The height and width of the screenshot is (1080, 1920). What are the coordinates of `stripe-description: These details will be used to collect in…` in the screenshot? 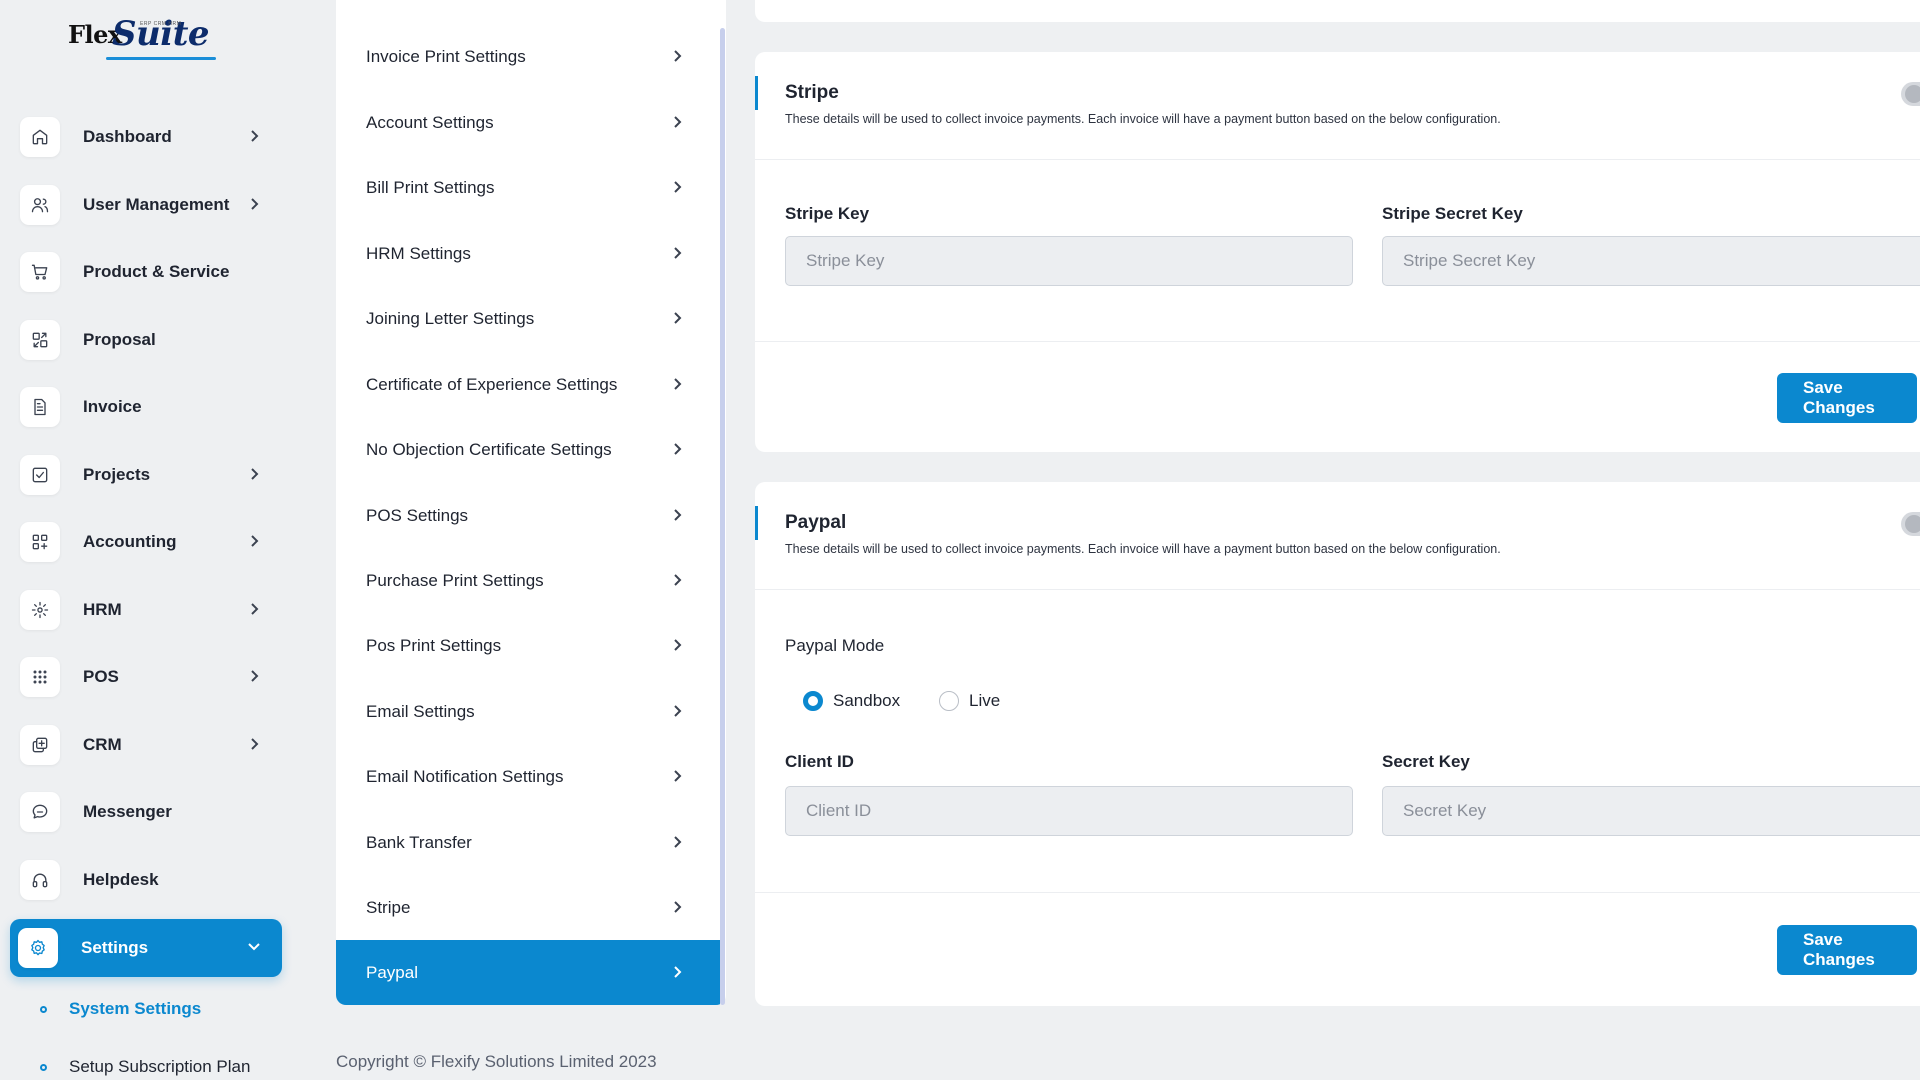 It's located at (1143, 119).